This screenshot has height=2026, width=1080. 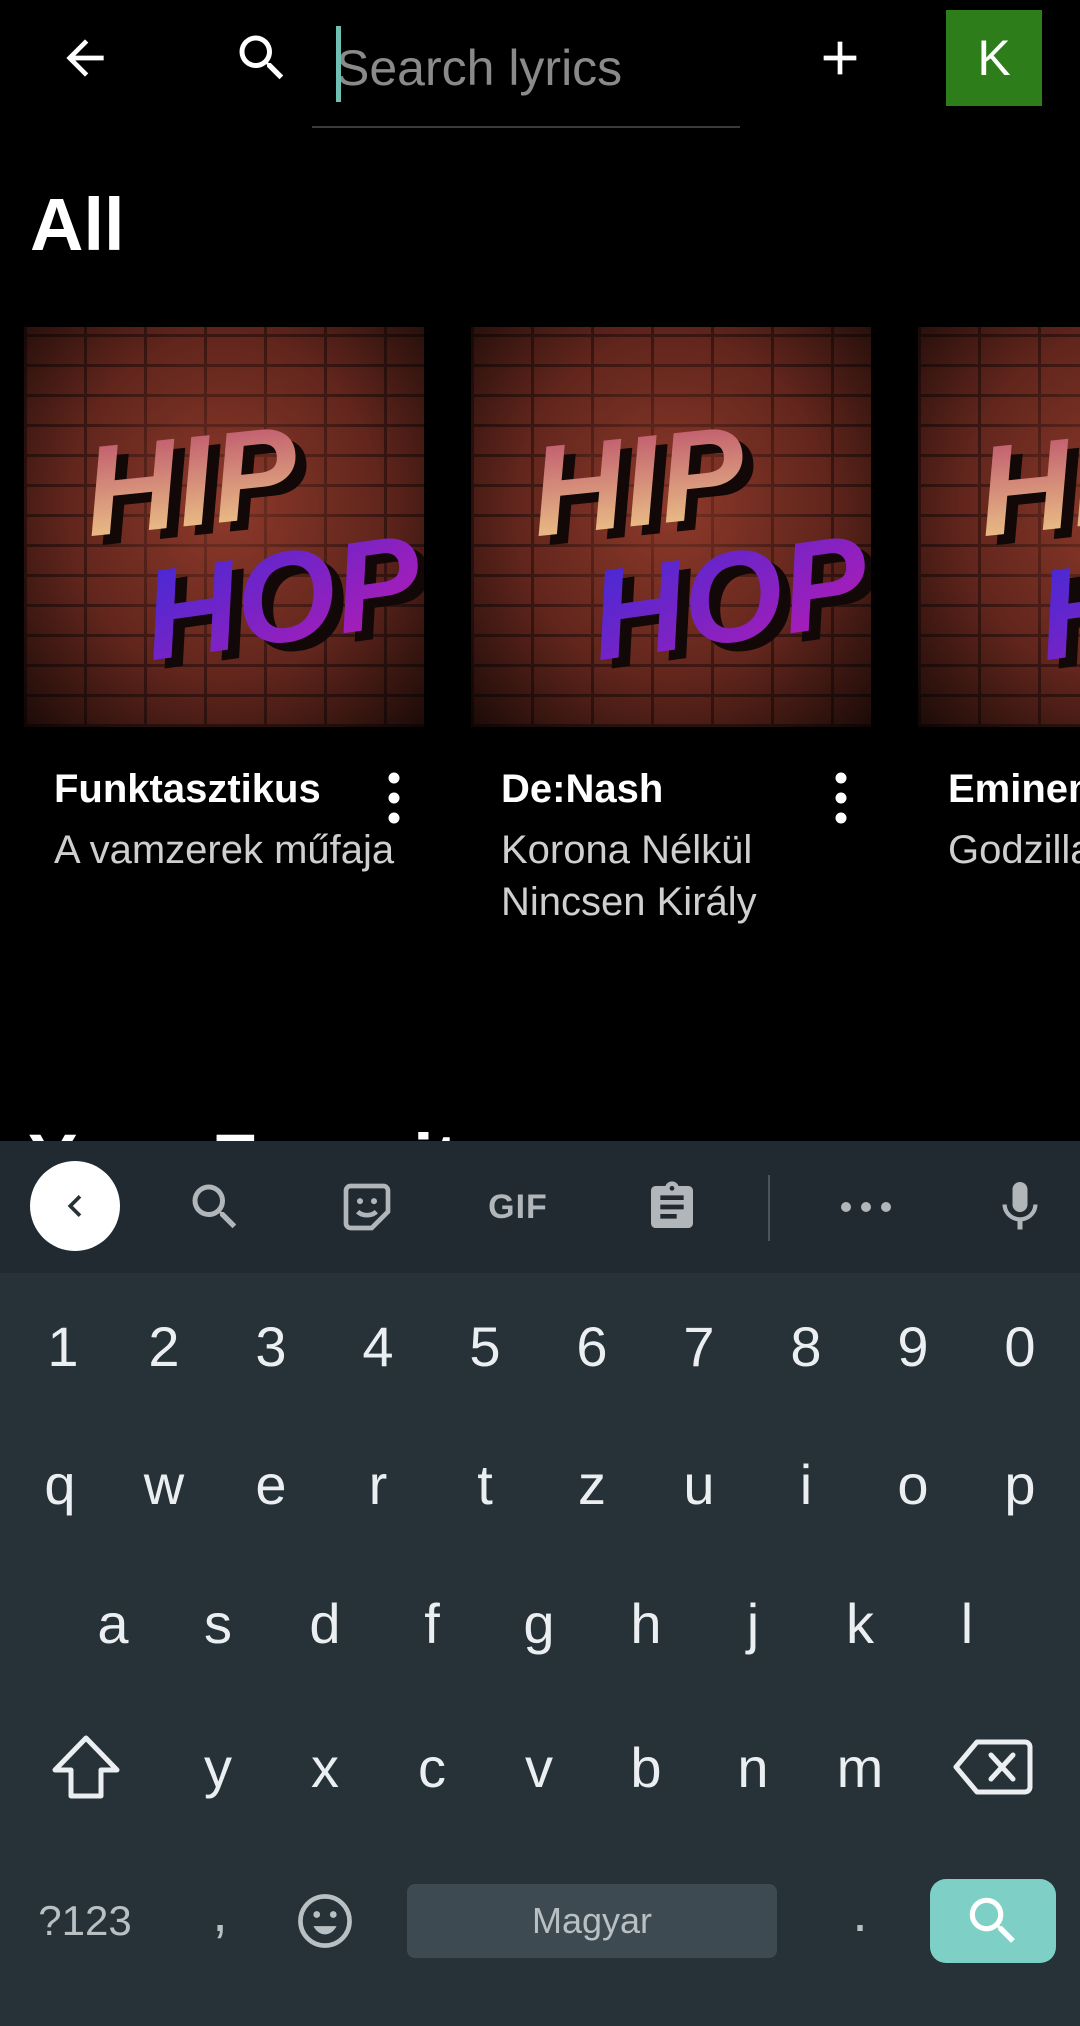 What do you see at coordinates (325, 1767) in the screenshot?
I see `key-x: x` at bounding box center [325, 1767].